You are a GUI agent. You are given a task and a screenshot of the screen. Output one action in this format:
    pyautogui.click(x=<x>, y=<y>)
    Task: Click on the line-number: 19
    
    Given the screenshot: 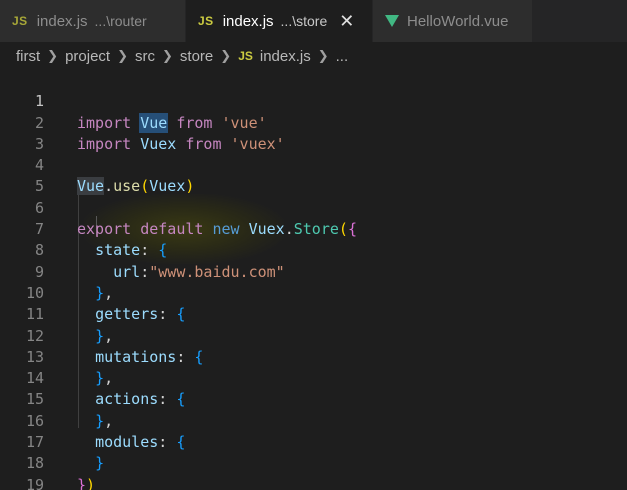 What is the action you would take?
    pyautogui.click(x=34, y=482)
    